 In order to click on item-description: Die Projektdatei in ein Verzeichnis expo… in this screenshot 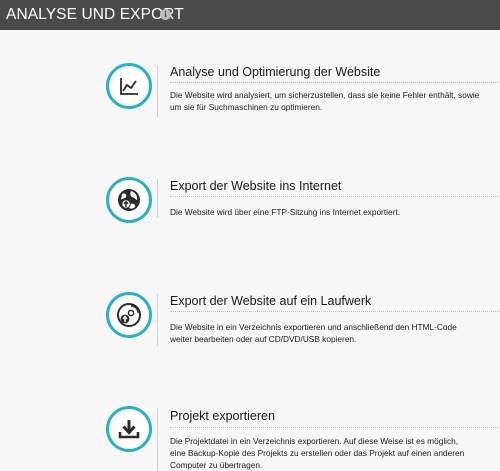, I will do `click(335, 453)`.